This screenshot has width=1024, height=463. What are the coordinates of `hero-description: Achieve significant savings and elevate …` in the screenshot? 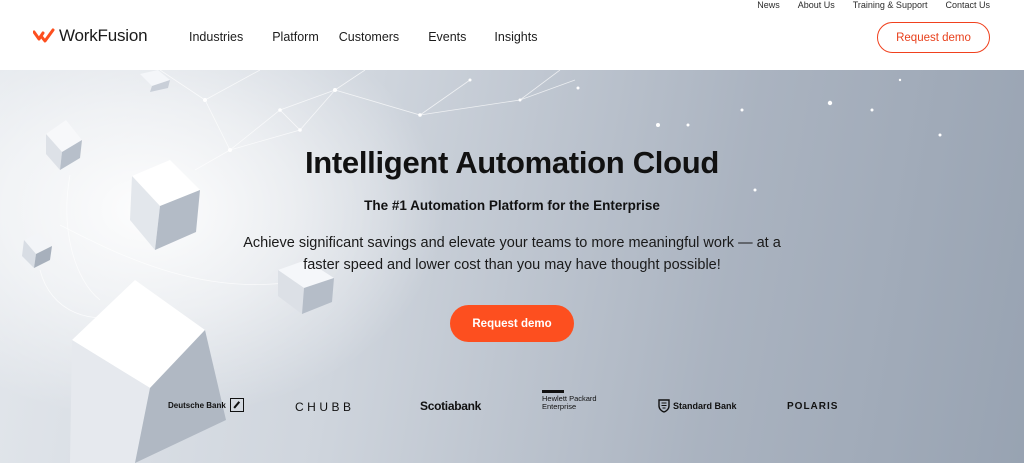 It's located at (512, 254).